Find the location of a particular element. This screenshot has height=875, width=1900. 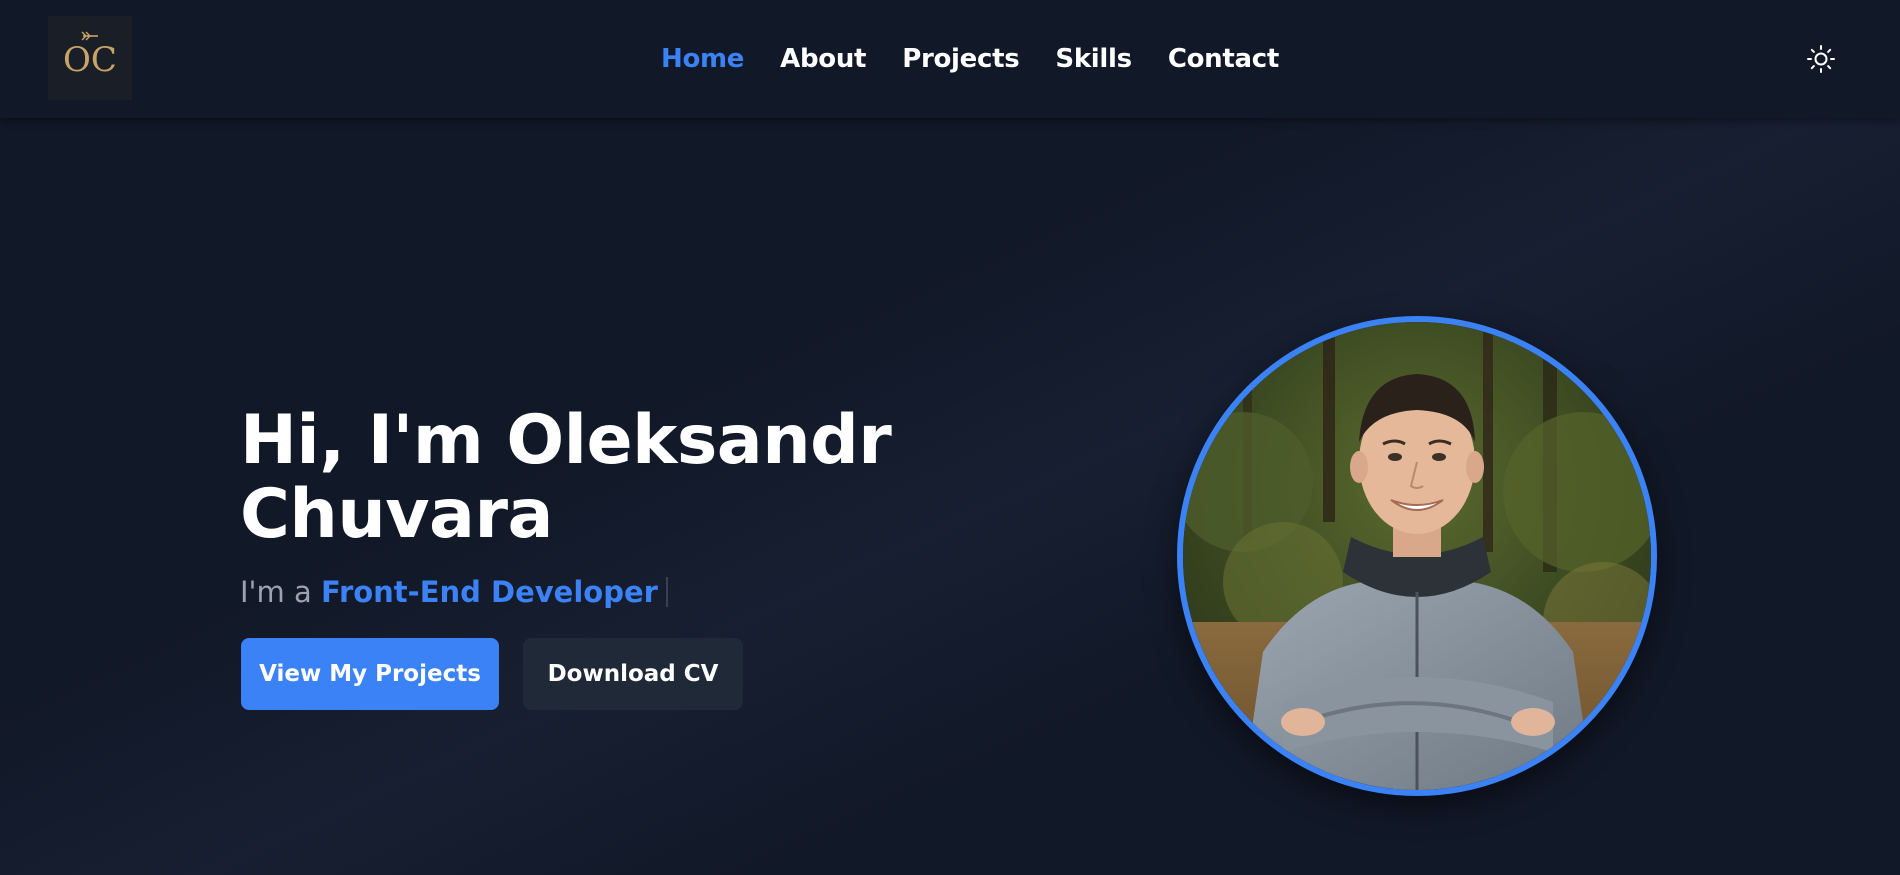

tagline-prefix: I'm a is located at coordinates (280, 592).